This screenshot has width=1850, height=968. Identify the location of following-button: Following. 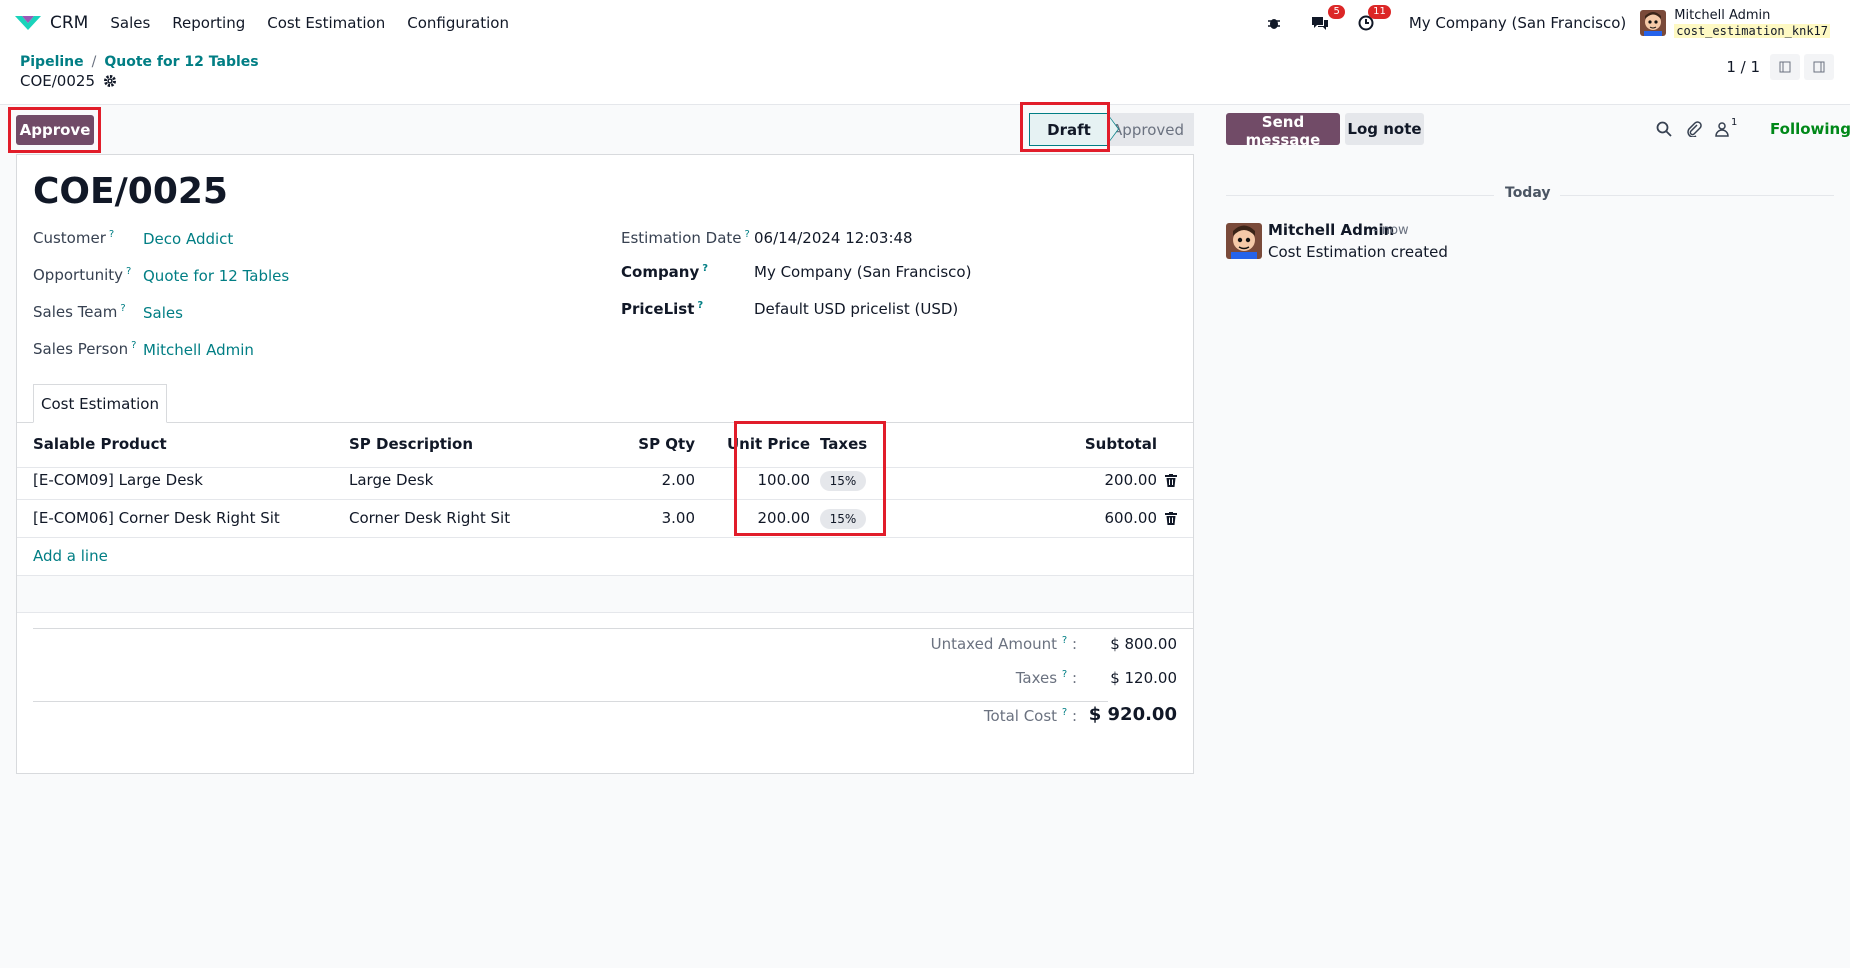
(1810, 129).